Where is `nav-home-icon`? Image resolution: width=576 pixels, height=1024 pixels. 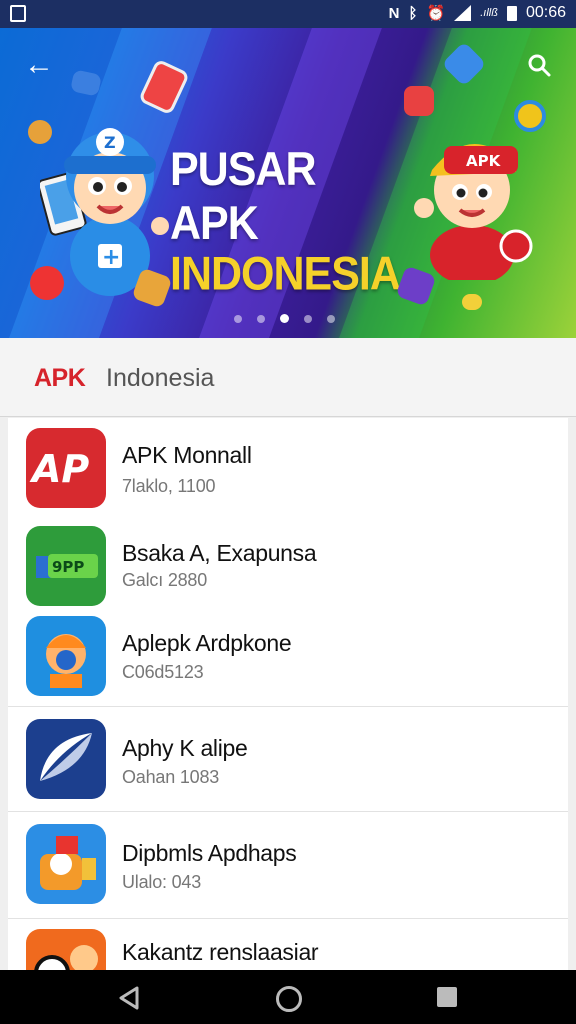
nav-home-icon is located at coordinates (289, 999).